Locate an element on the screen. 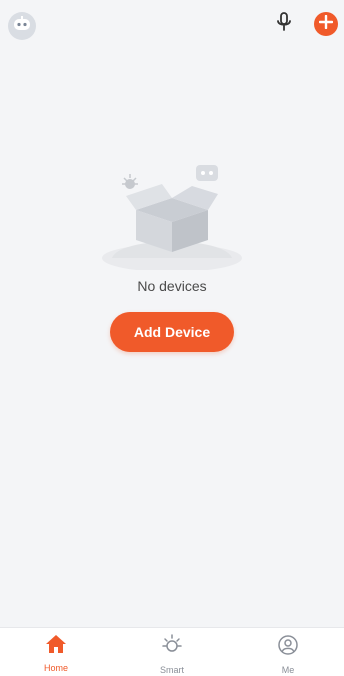  robot-face-icon is located at coordinates (22, 26).